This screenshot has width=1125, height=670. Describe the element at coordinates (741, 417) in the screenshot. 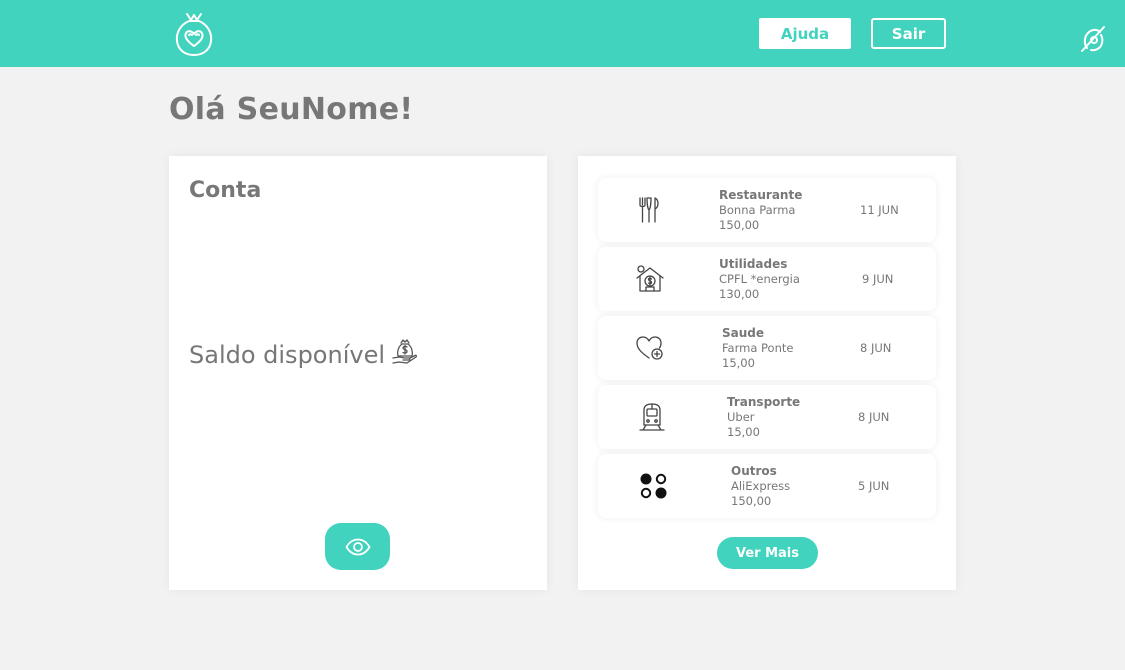

I see `transaction-merchant: Uber` at that location.